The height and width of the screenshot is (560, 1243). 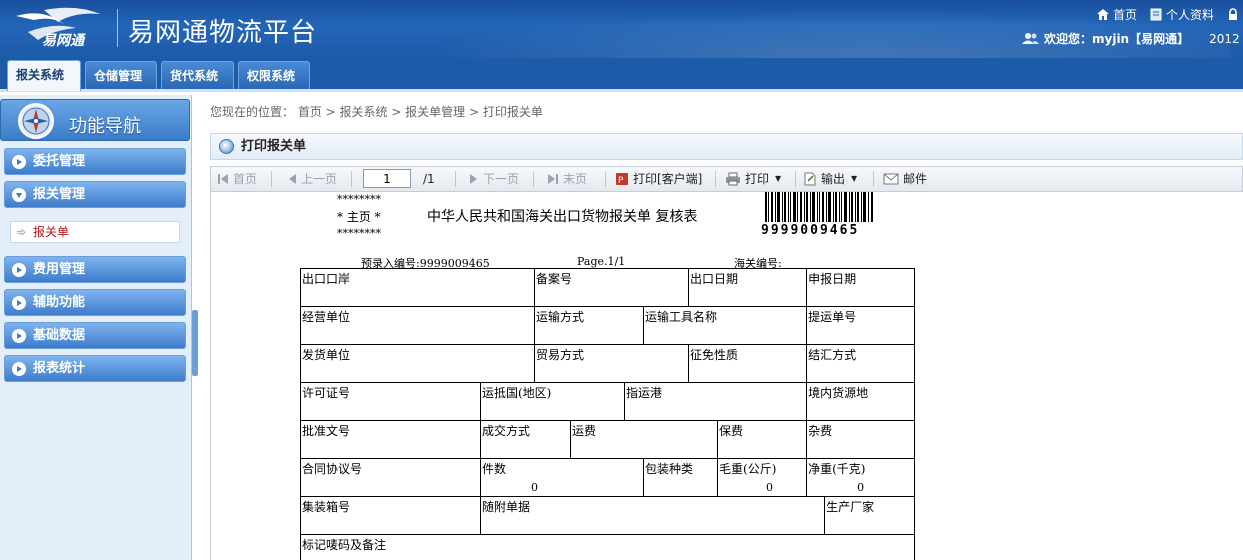 What do you see at coordinates (59, 335) in the screenshot?
I see `sidebar-item-label: 基础数据` at bounding box center [59, 335].